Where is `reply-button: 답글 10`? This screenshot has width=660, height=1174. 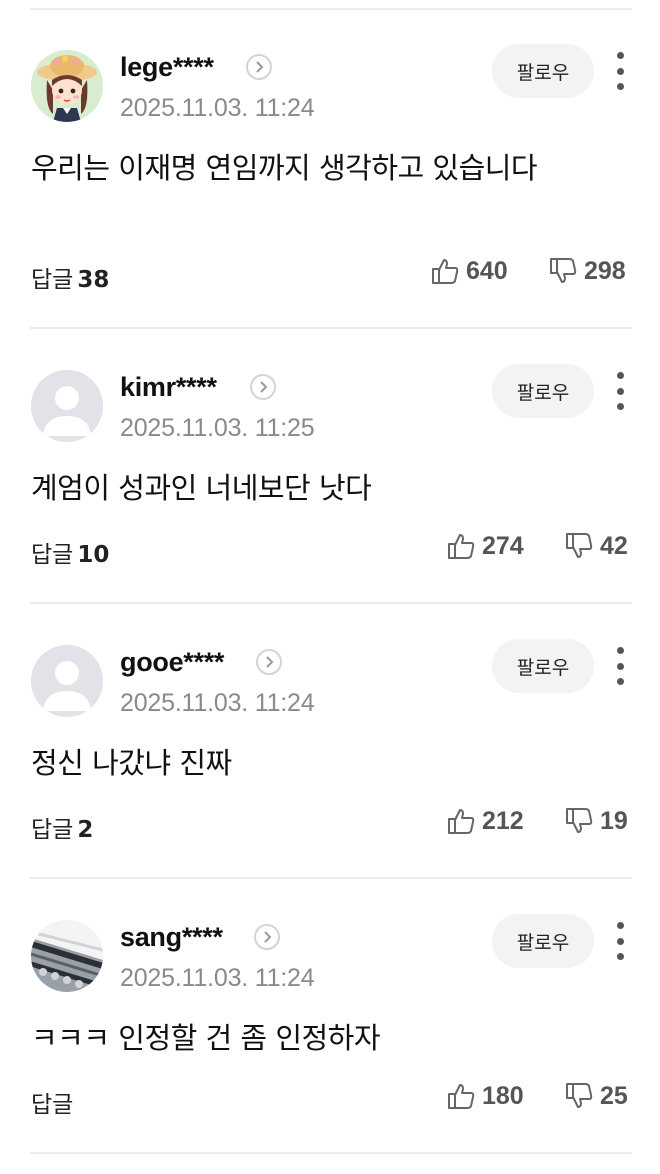
reply-button: 답글 10 is located at coordinates (70, 552).